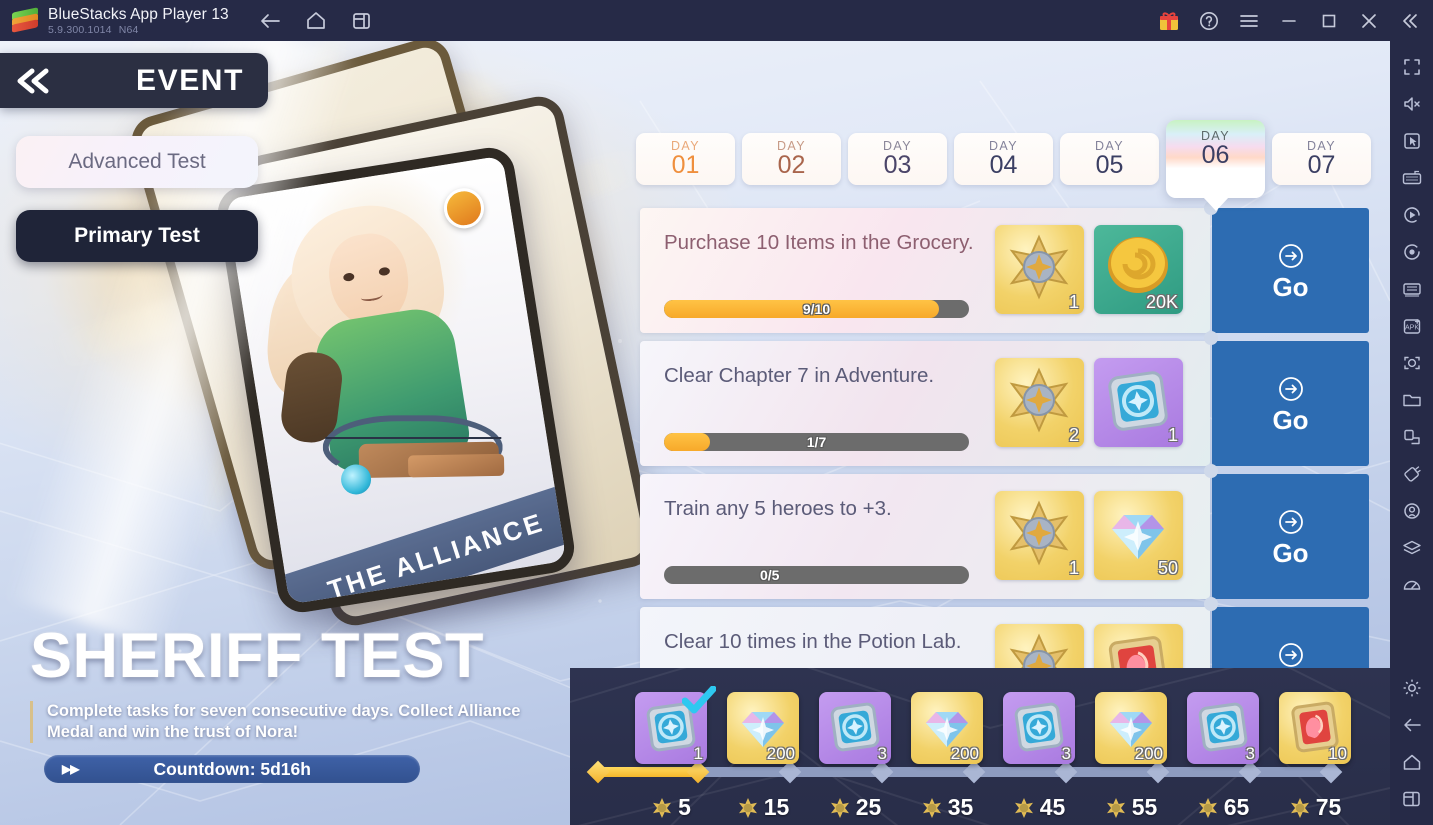  What do you see at coordinates (716, 20) in the screenshot?
I see `titlebar: BlueStacks App Player 13 5.9.300.1014 N64` at bounding box center [716, 20].